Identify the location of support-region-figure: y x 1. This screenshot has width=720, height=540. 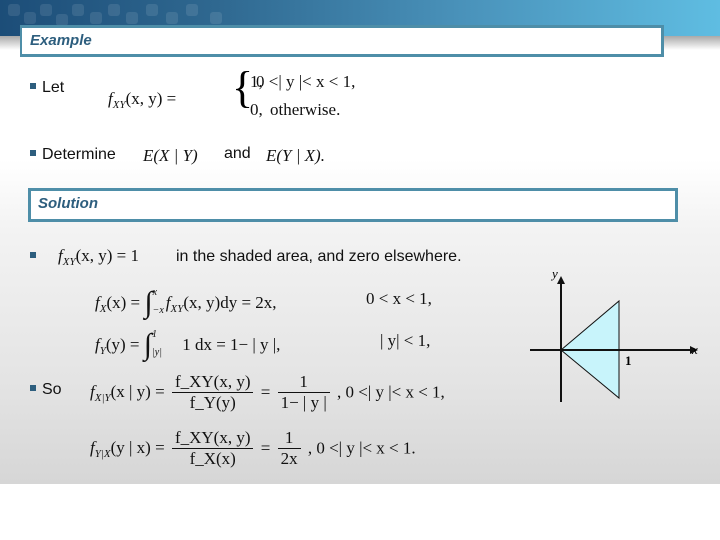
(614, 334).